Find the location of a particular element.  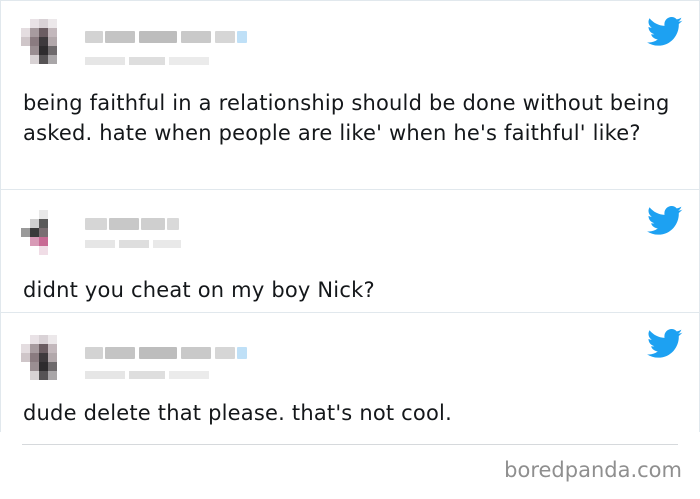

footer-divider is located at coordinates (350, 444).